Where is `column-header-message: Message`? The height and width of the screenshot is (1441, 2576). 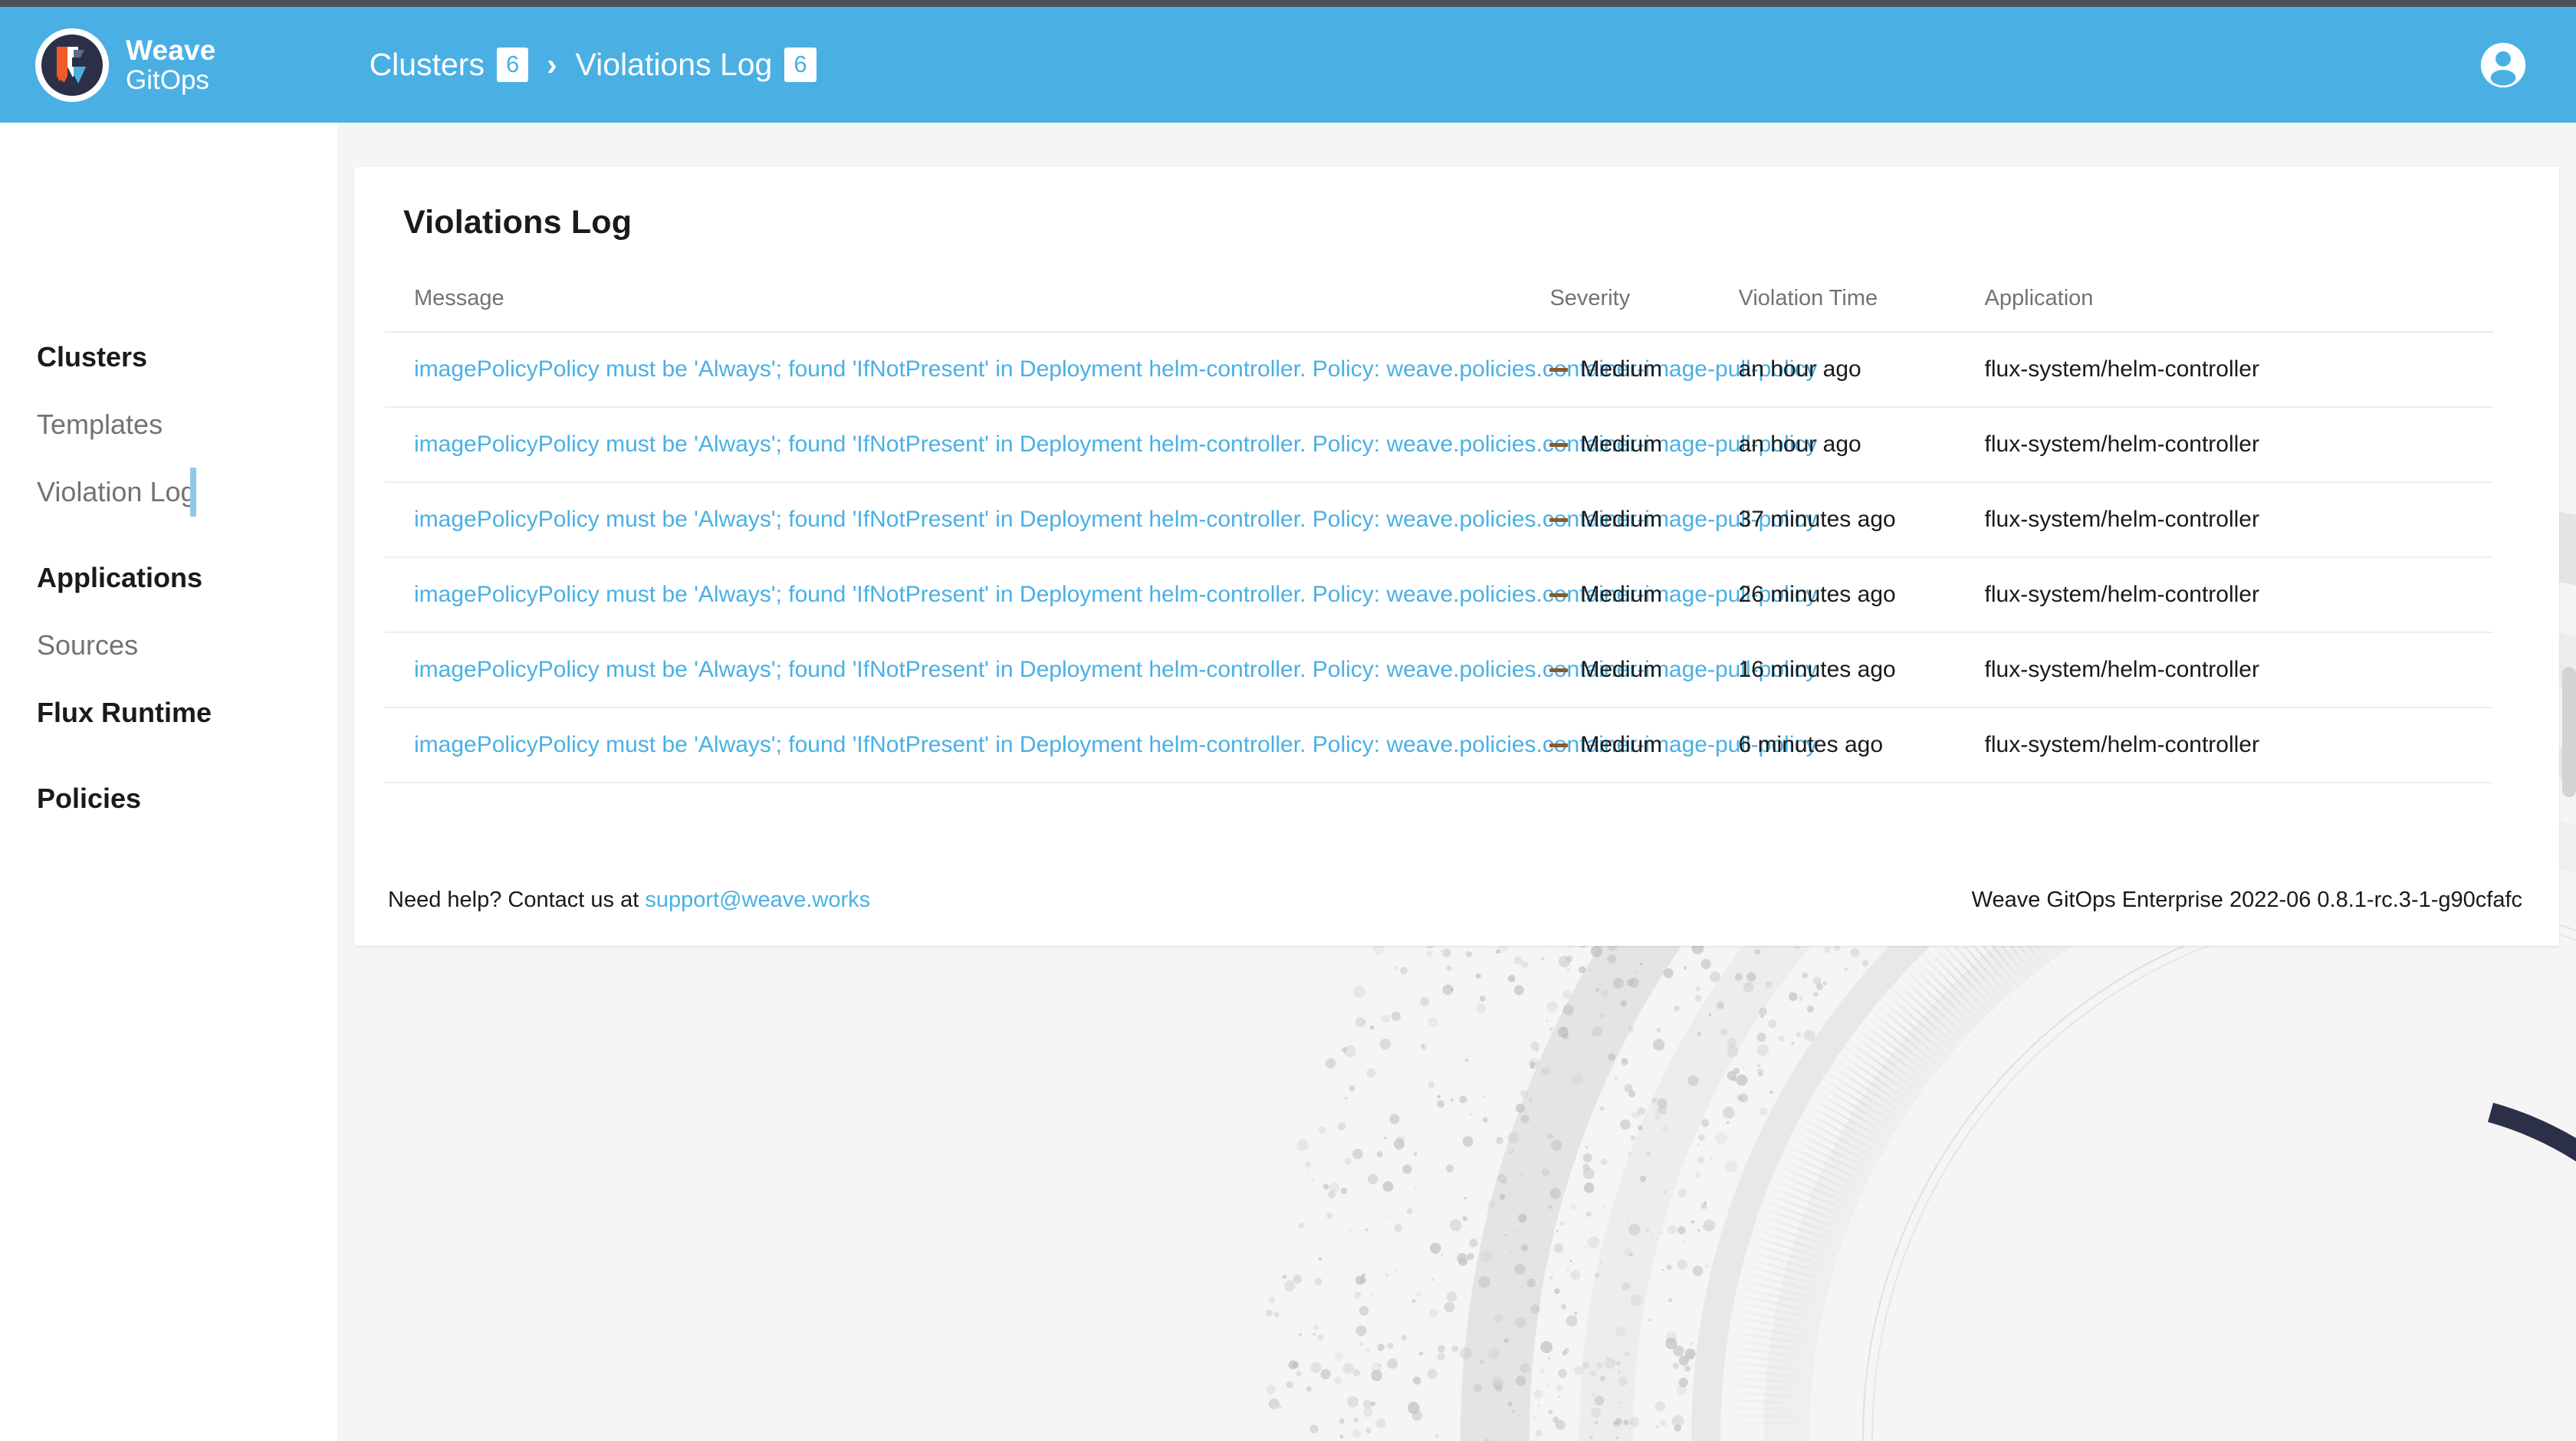
column-header-message: Message is located at coordinates (968, 310).